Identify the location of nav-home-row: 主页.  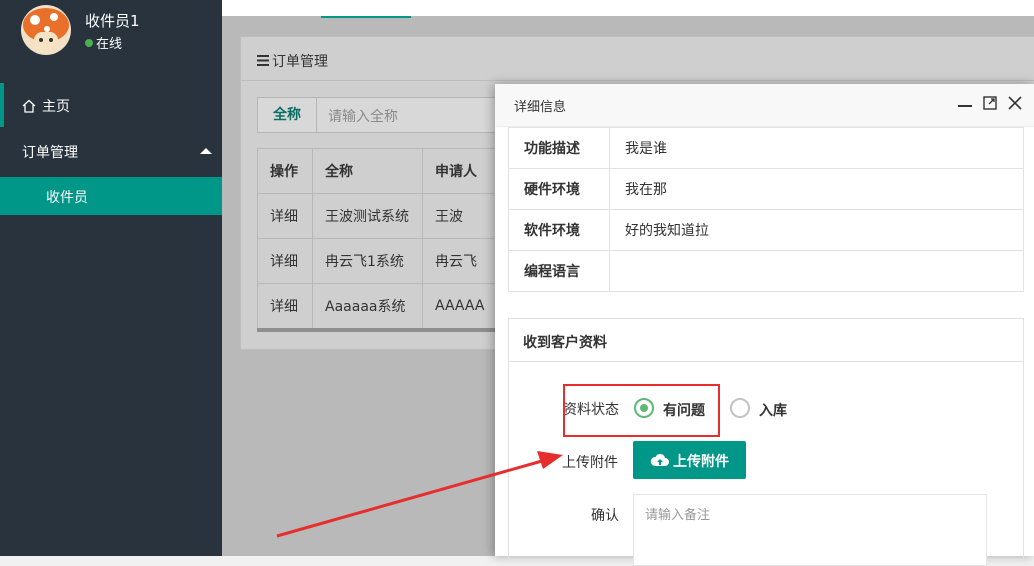
(46, 106).